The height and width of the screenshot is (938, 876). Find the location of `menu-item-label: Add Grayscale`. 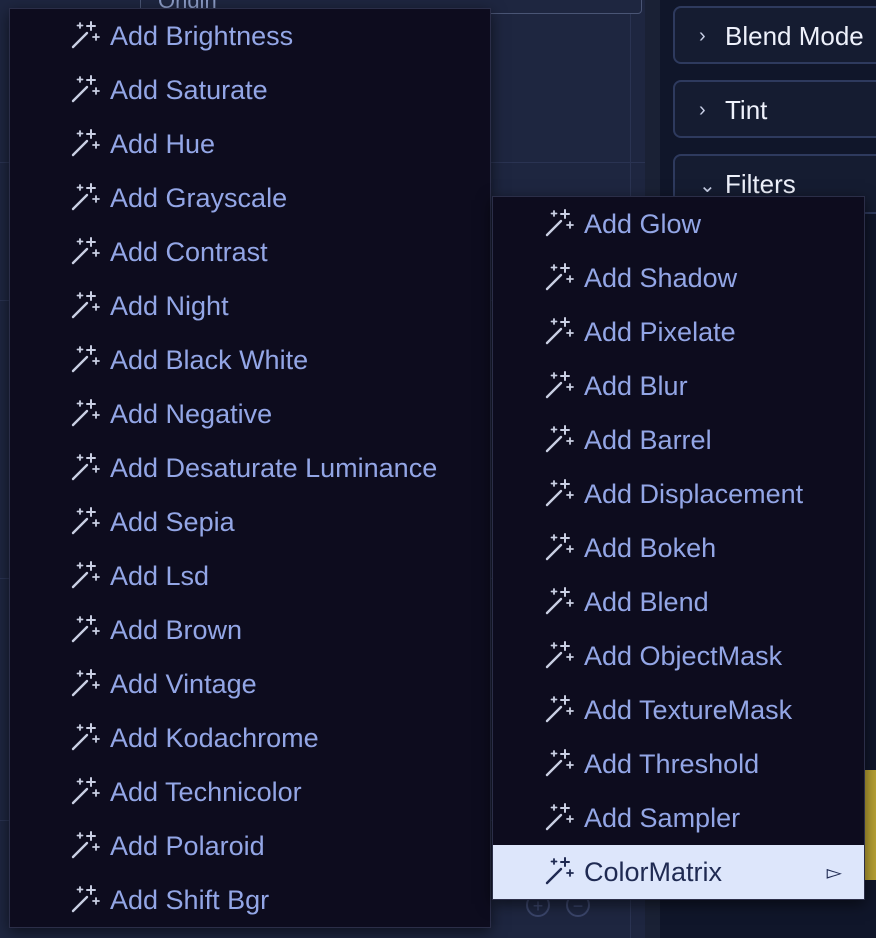

menu-item-label: Add Grayscale is located at coordinates (199, 198).